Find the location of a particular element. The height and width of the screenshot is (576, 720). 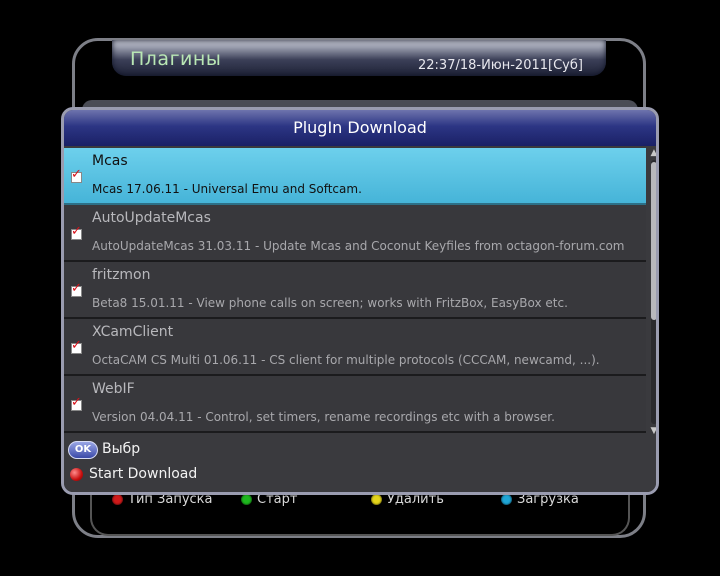

clock: 22:37/18-Июн-2011[Суб] is located at coordinates (500, 65).